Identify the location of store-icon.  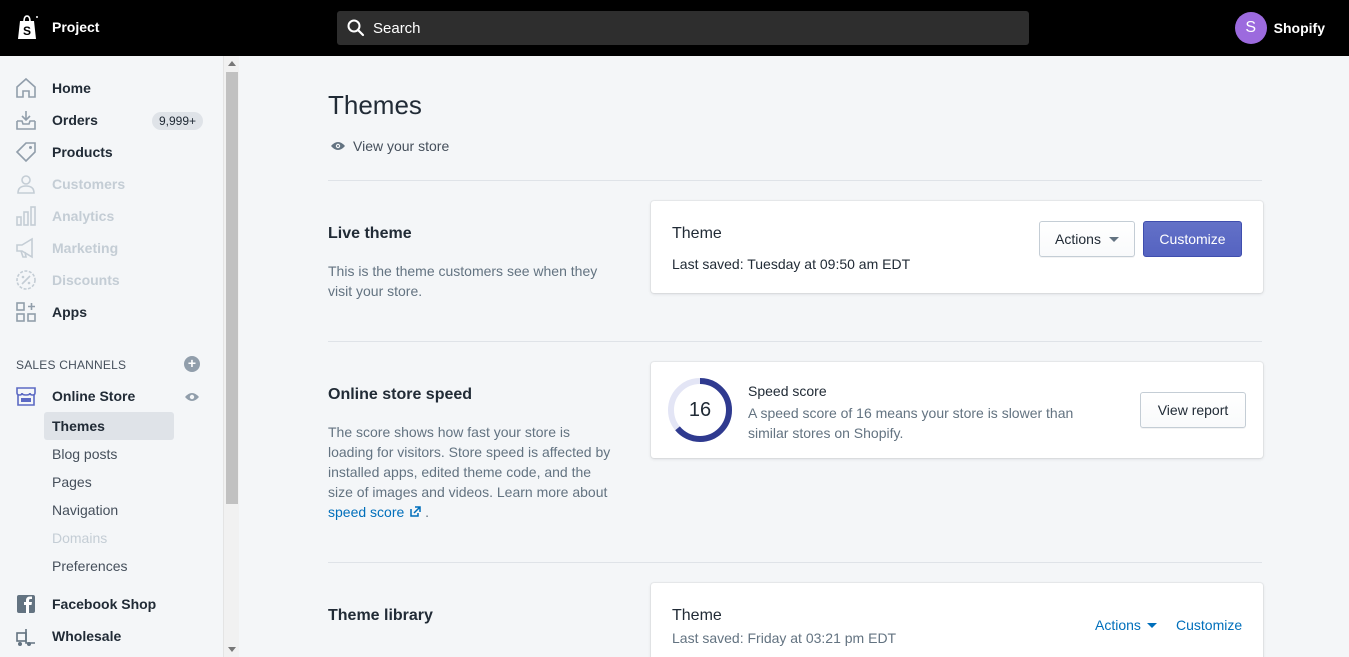
(26, 396).